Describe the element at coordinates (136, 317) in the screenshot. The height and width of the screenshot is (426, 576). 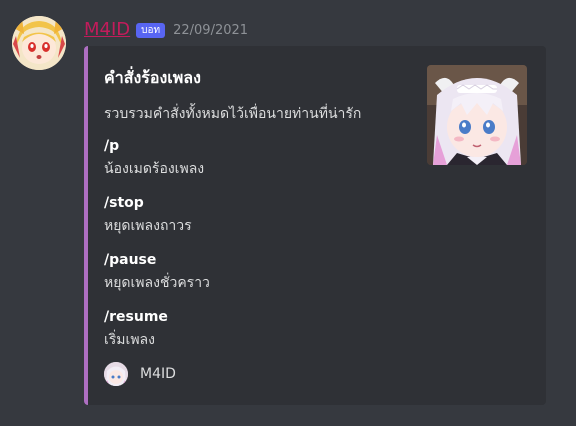
I see `embed-field-name: /resume` at that location.